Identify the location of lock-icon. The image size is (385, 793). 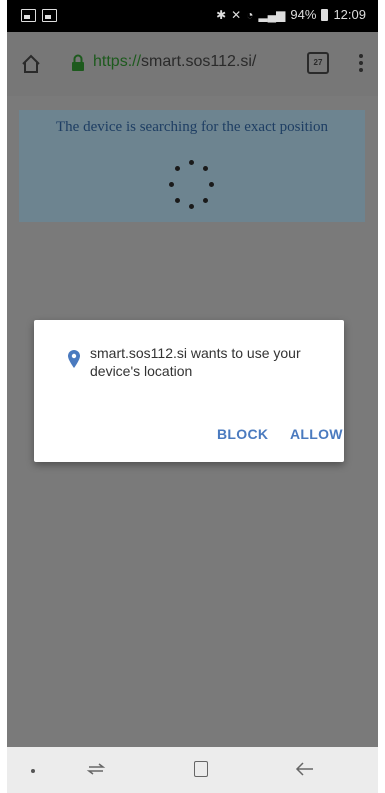
(78, 62).